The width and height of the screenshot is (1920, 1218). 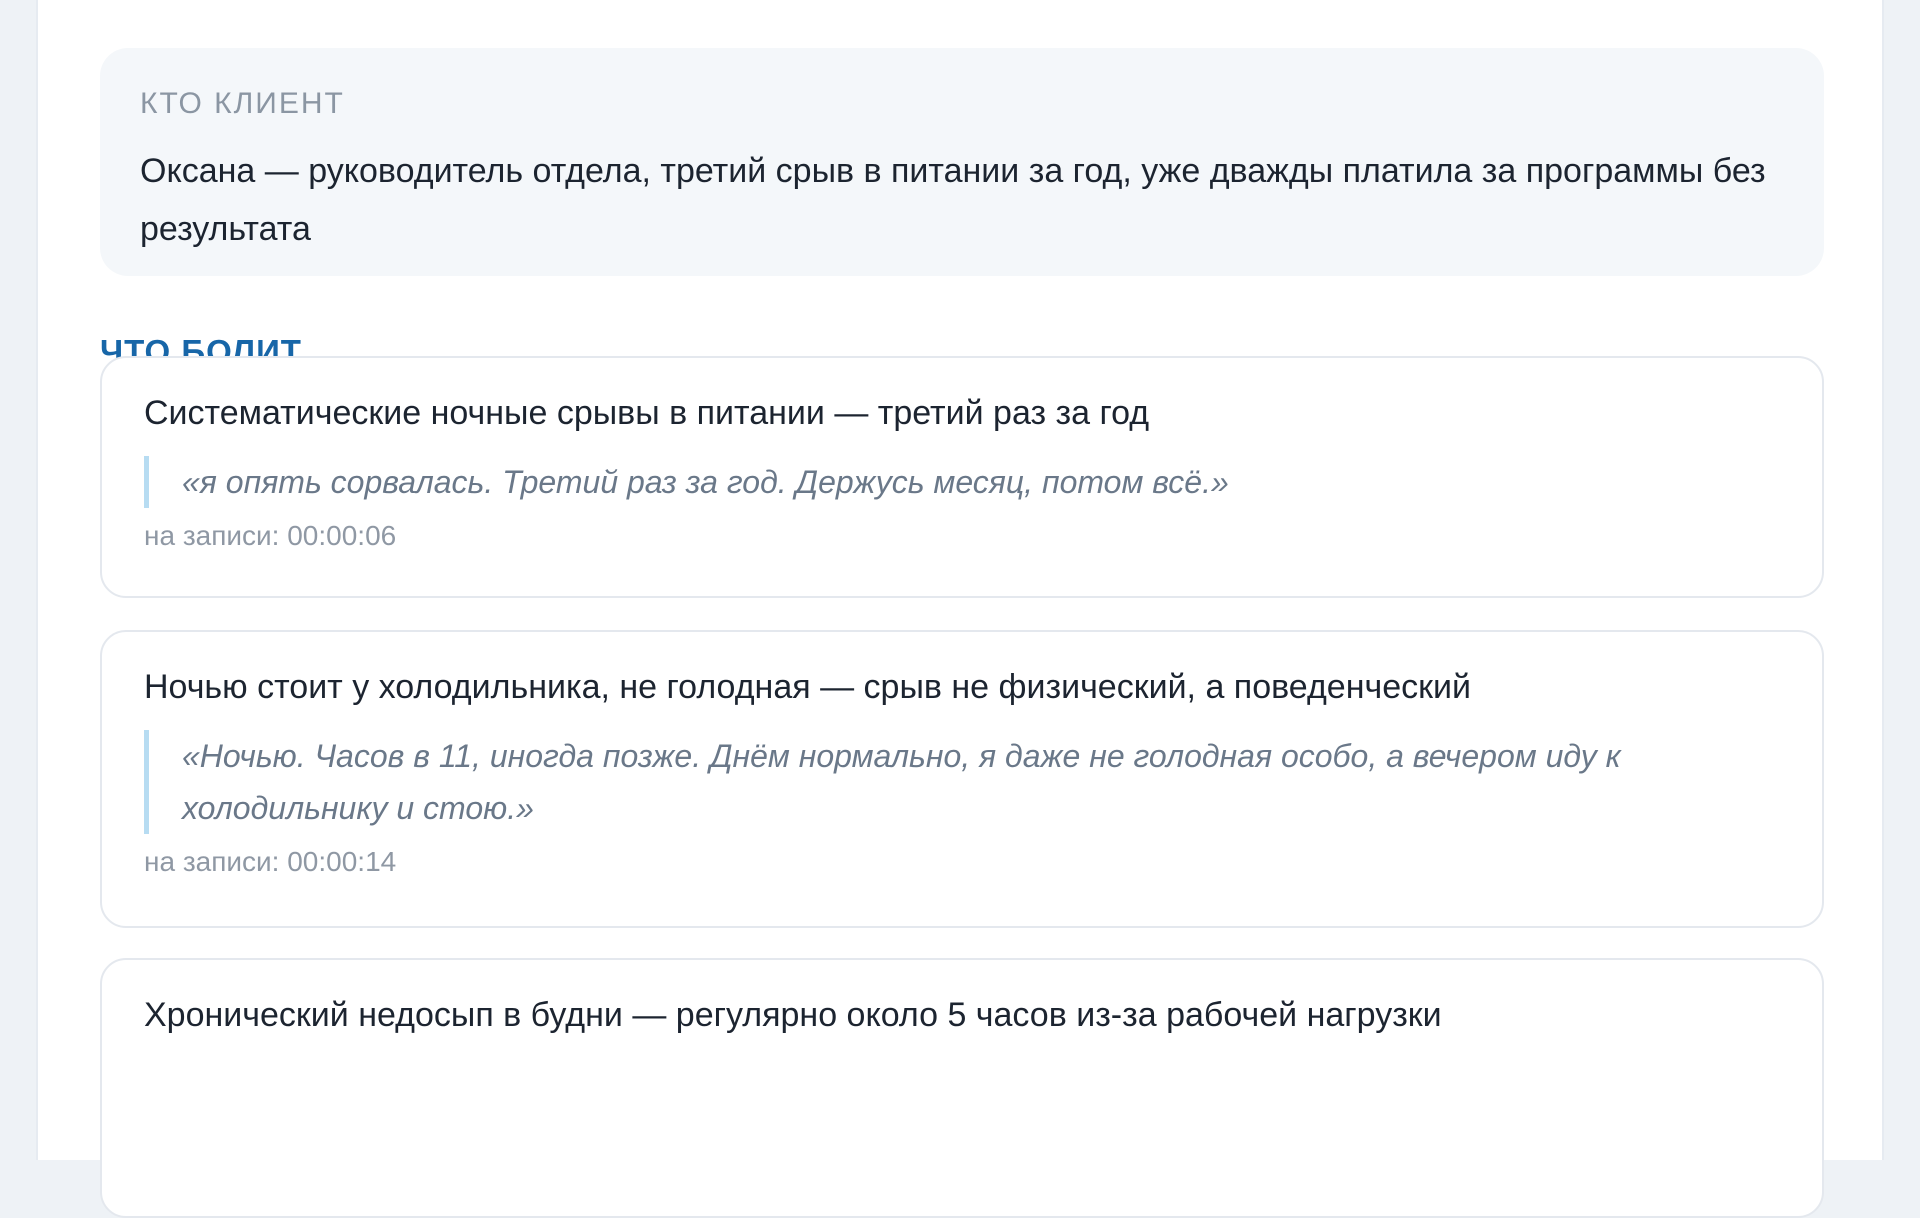 I want to click on recording-timestamp: на записи: 00:00:06, so click(x=270, y=535).